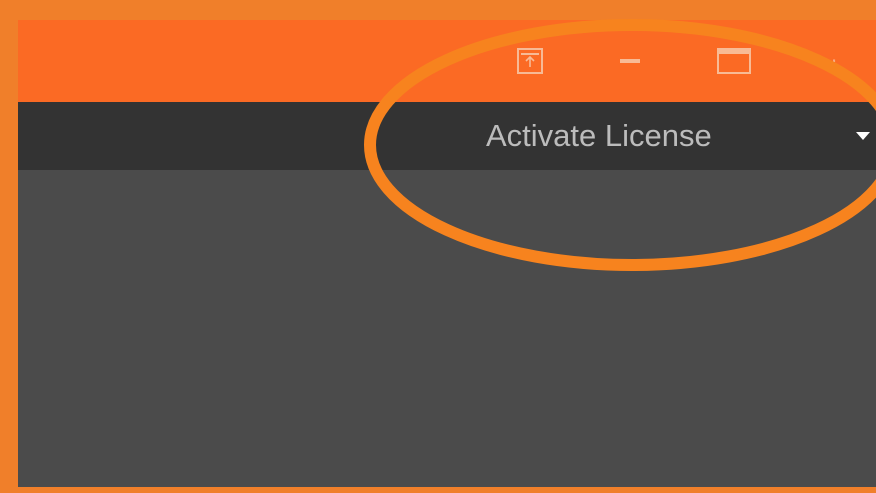  Describe the element at coordinates (863, 136) in the screenshot. I see `caret-down-icon` at that location.